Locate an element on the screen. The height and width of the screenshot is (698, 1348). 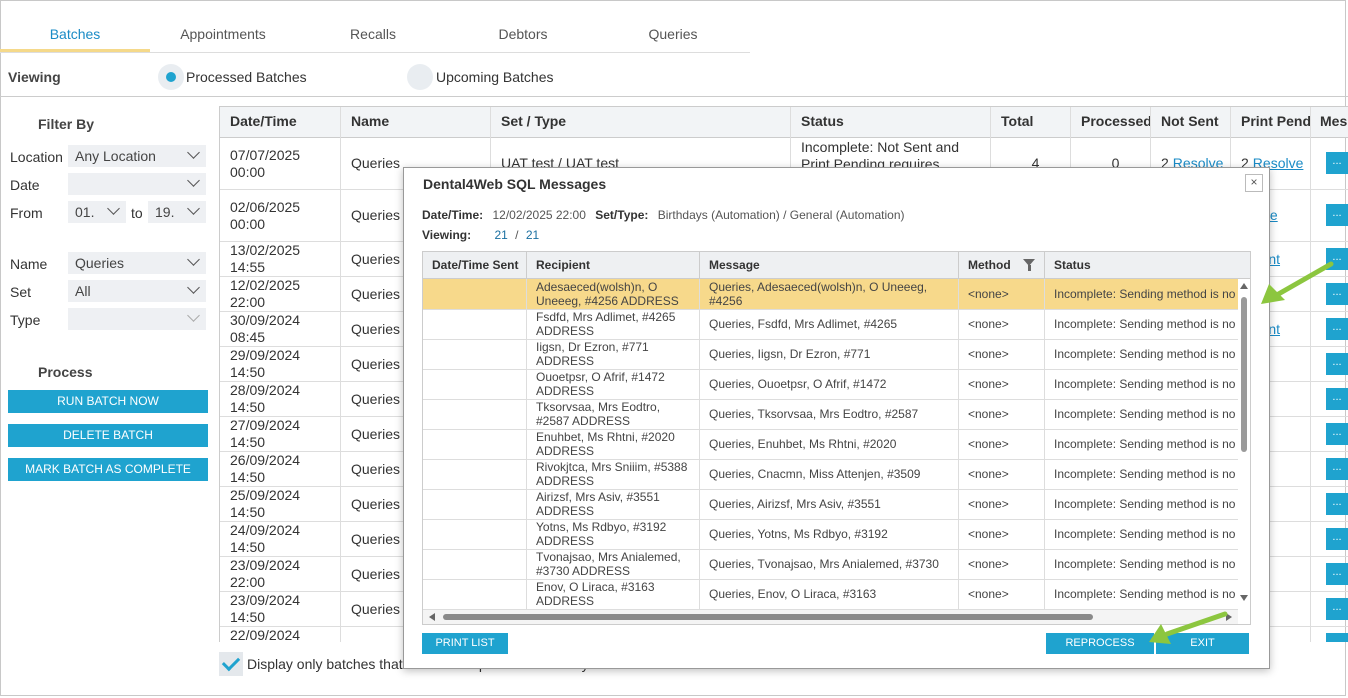
set-select: All is located at coordinates (137, 291).